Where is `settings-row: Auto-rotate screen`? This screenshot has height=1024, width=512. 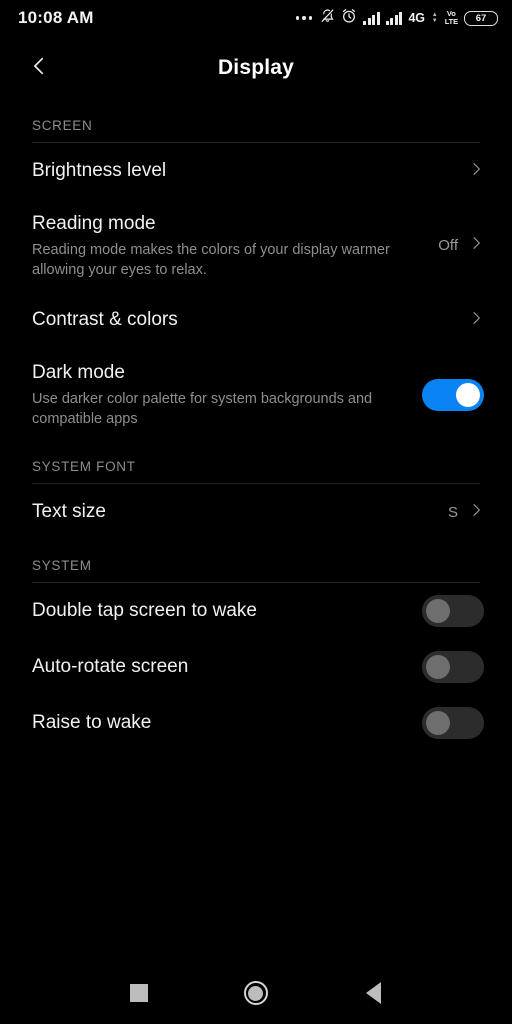
settings-row: Auto-rotate screen is located at coordinates (256, 667).